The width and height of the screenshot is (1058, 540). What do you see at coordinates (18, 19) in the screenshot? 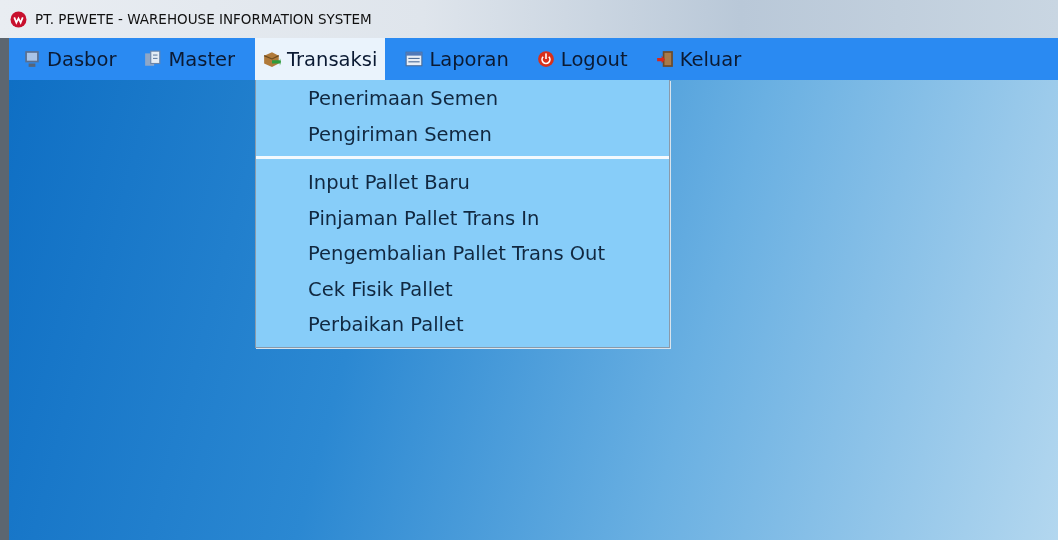
I see `app-icon` at bounding box center [18, 19].